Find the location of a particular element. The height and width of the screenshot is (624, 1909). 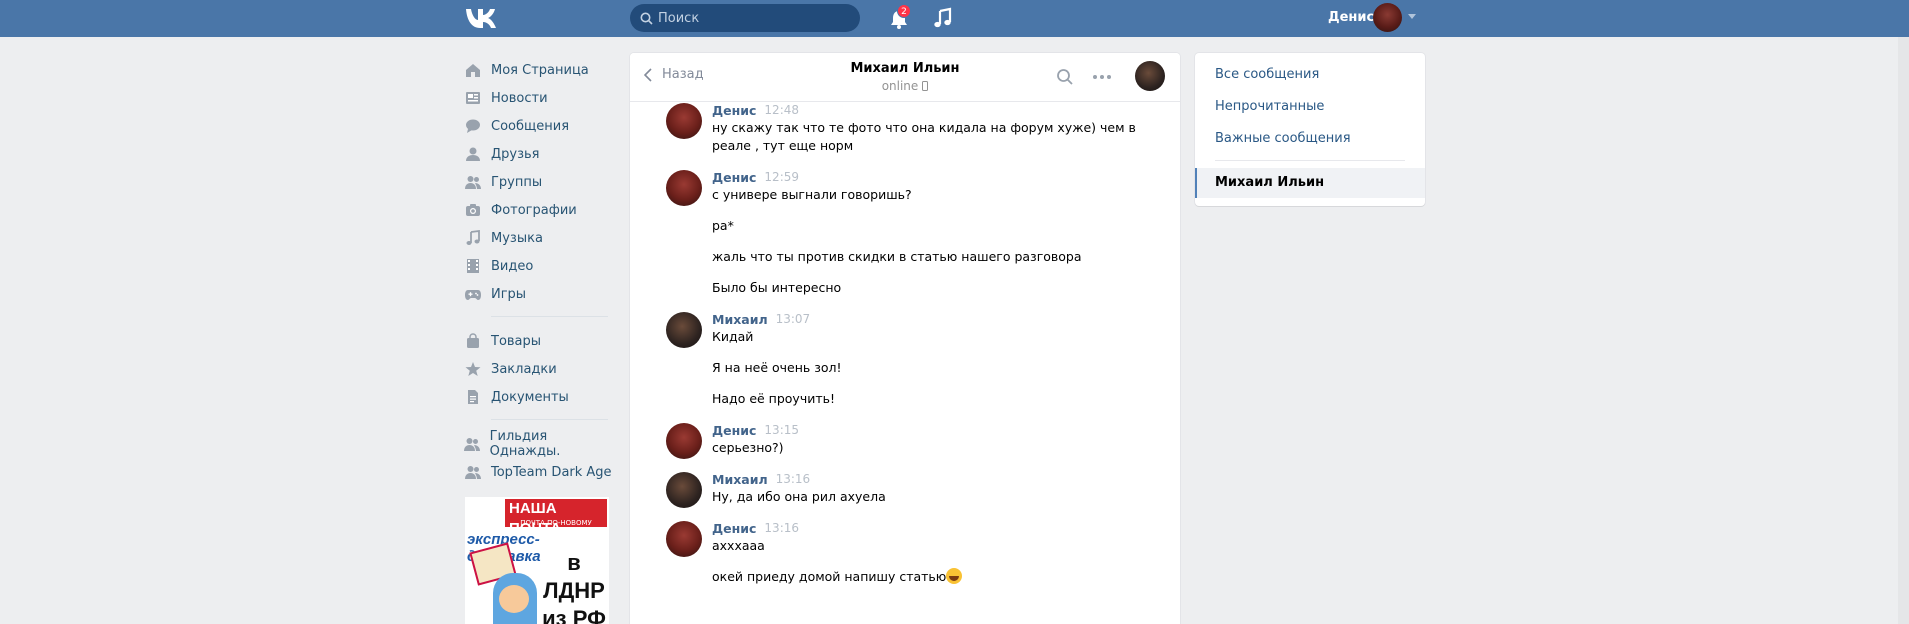

sidebar-item-groups-0: Гильдия Однажды. is located at coordinates (538, 444).